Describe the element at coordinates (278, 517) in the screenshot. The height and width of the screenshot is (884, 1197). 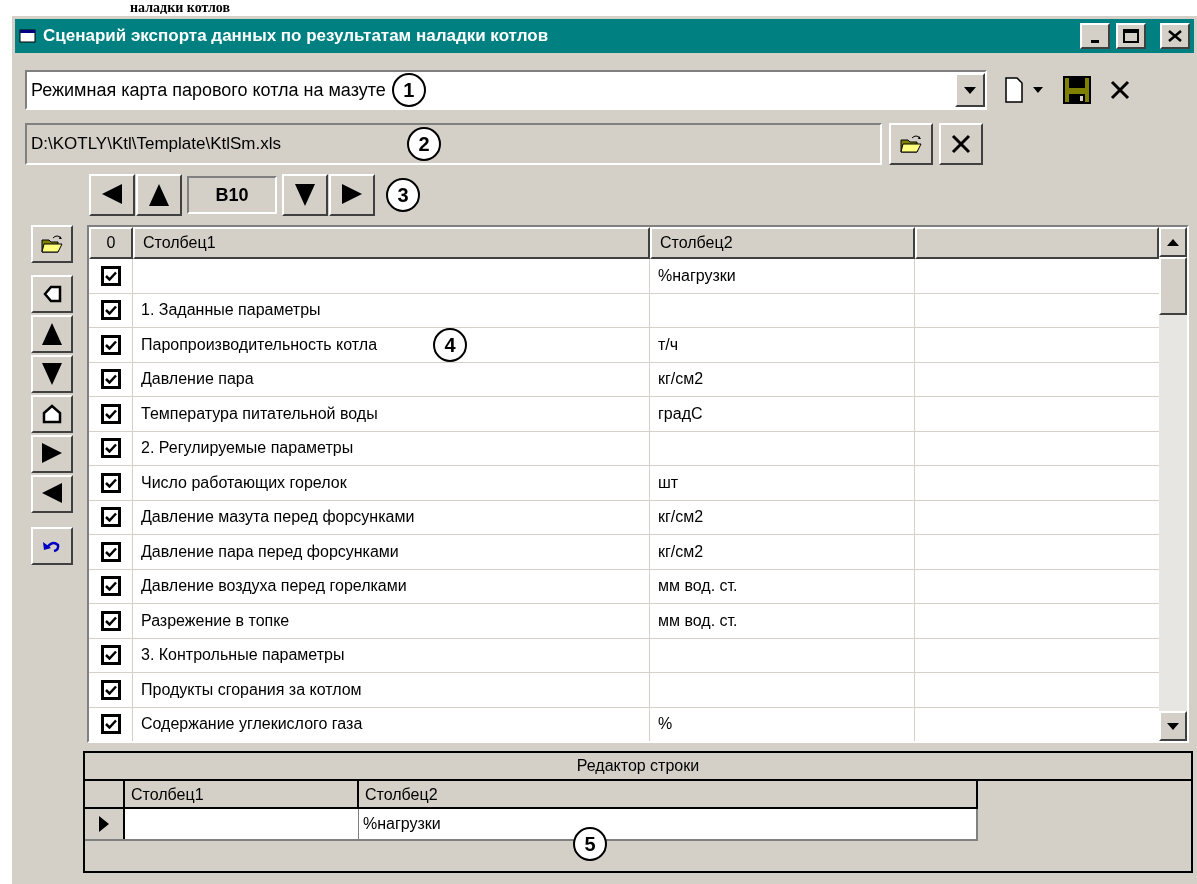
I see `table-cell-text: Давление мазута перед форсунками` at that location.